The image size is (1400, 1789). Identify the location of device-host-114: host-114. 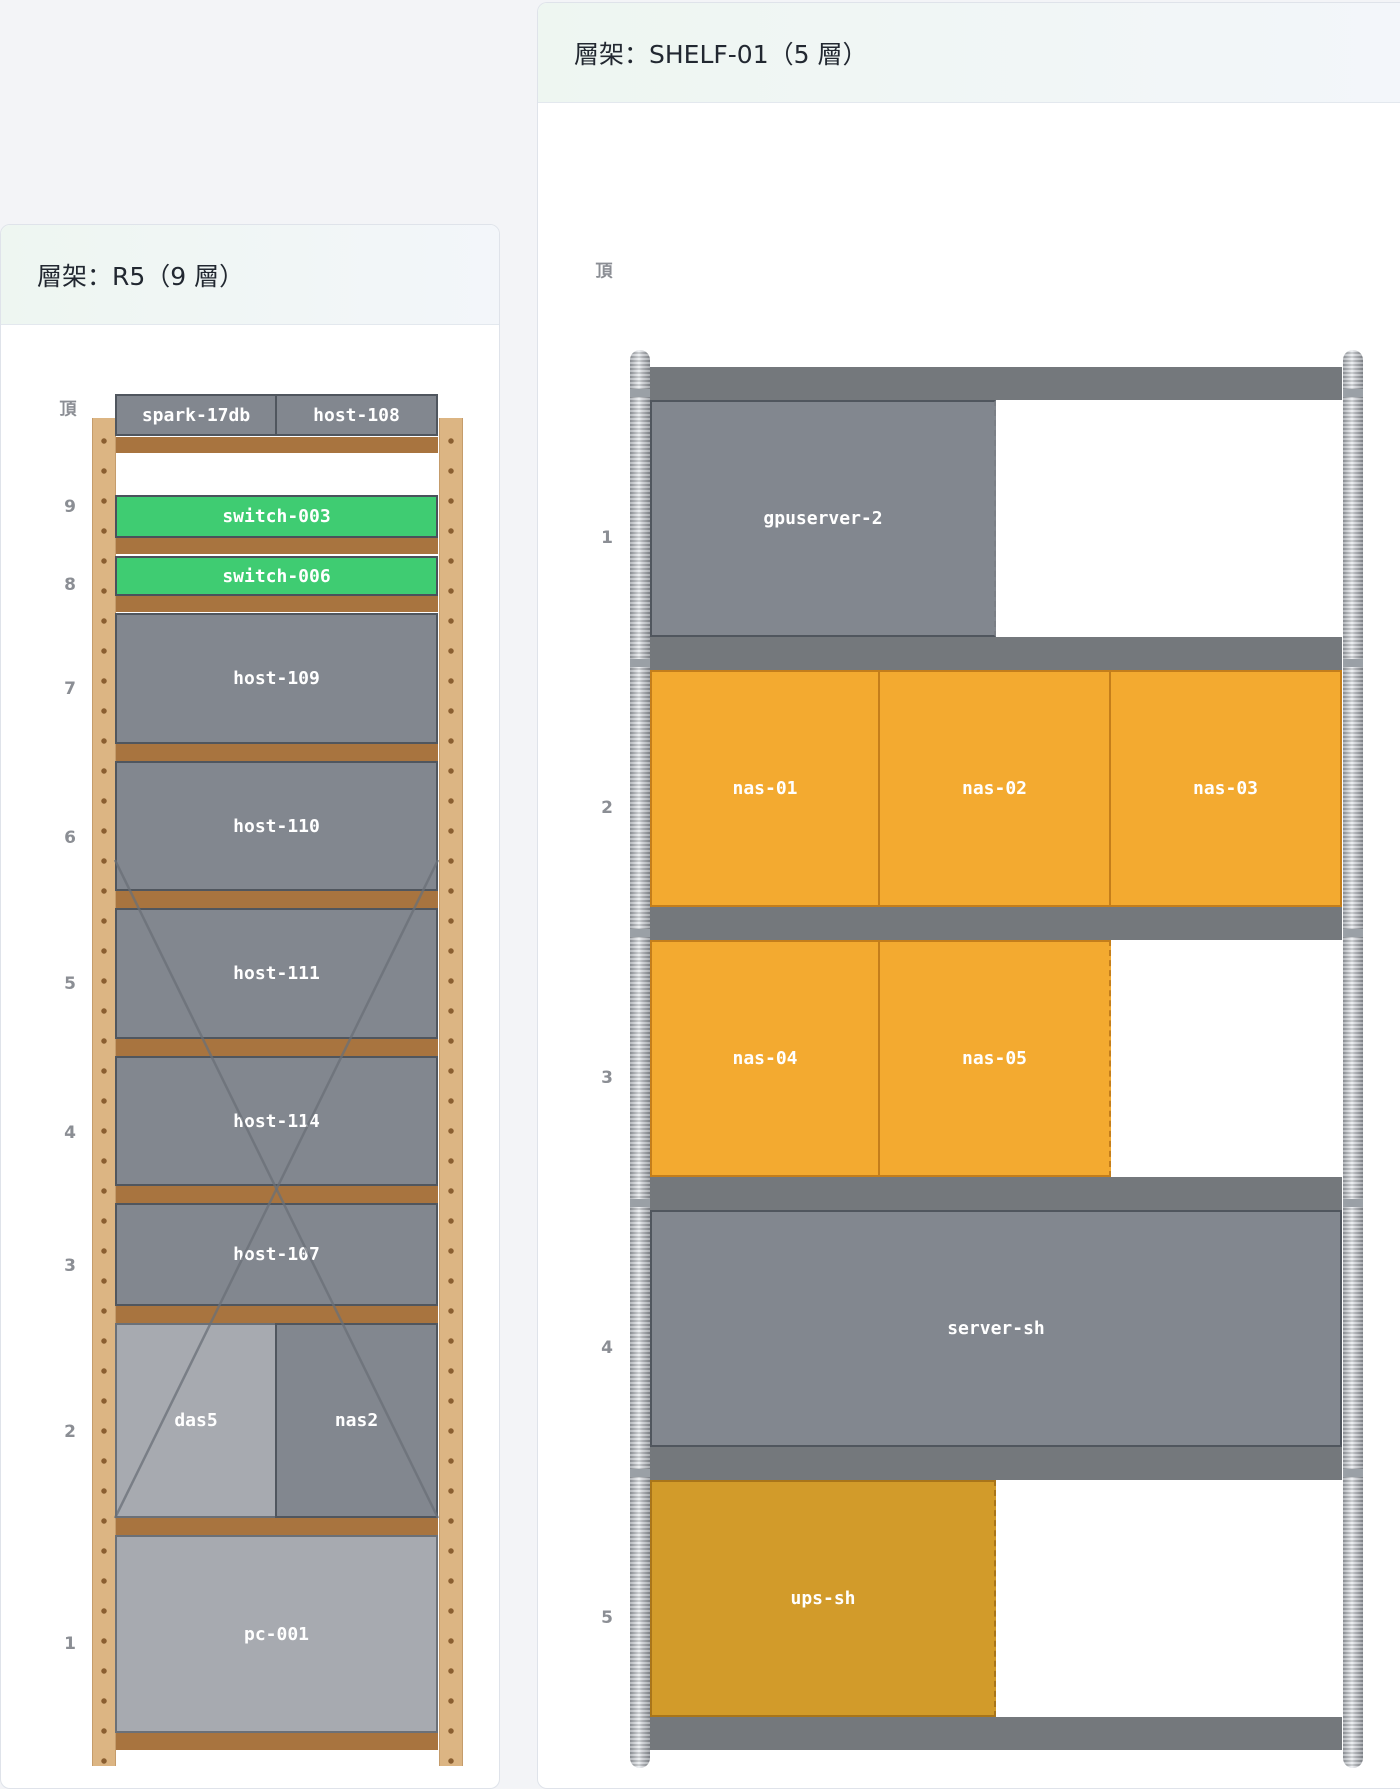
(276, 1121).